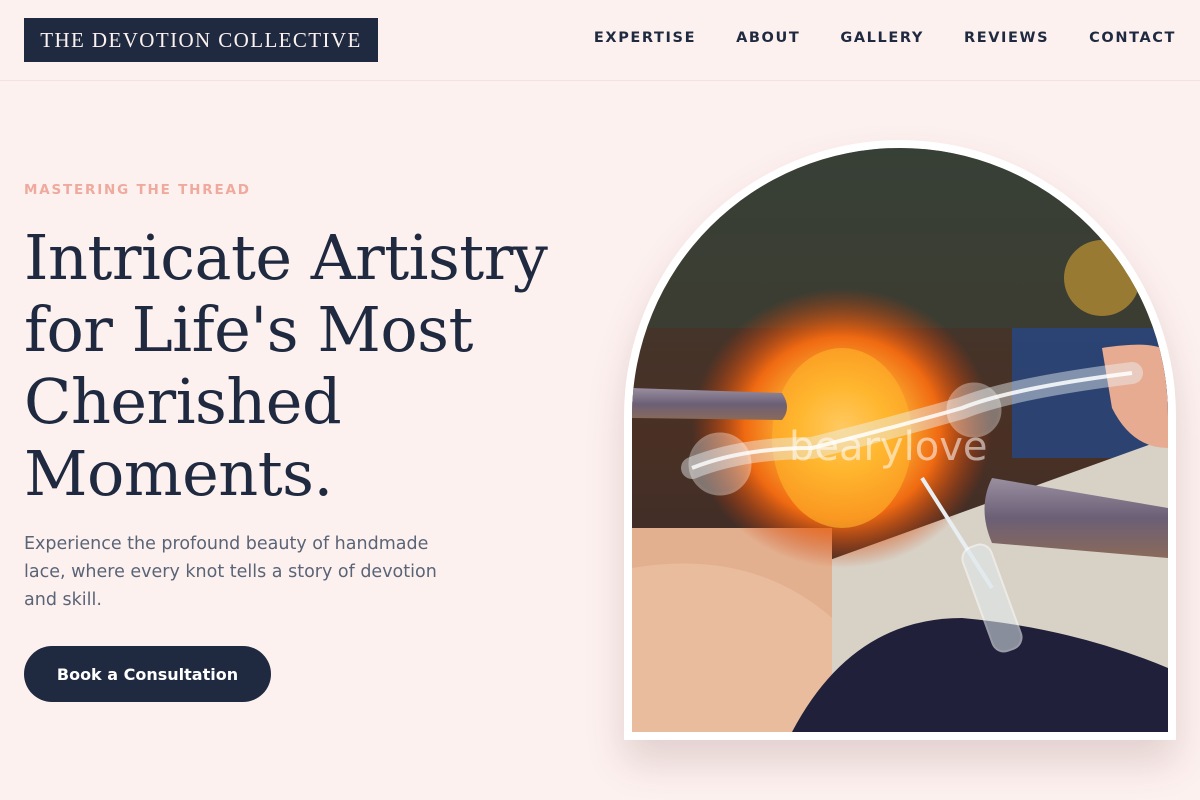  I want to click on main-nav: EXPERTISE ABOUT GALLERY REVIEWS CONTACT, so click(885, 38).